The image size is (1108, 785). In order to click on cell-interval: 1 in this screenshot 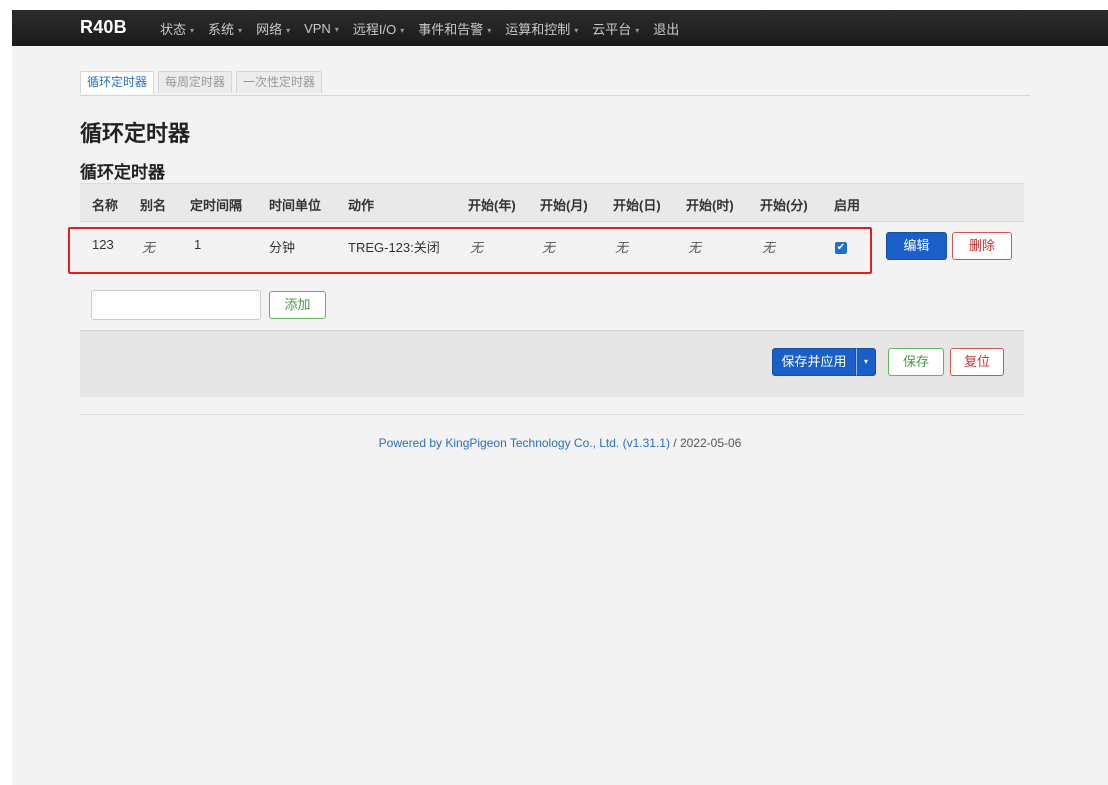, I will do `click(198, 244)`.